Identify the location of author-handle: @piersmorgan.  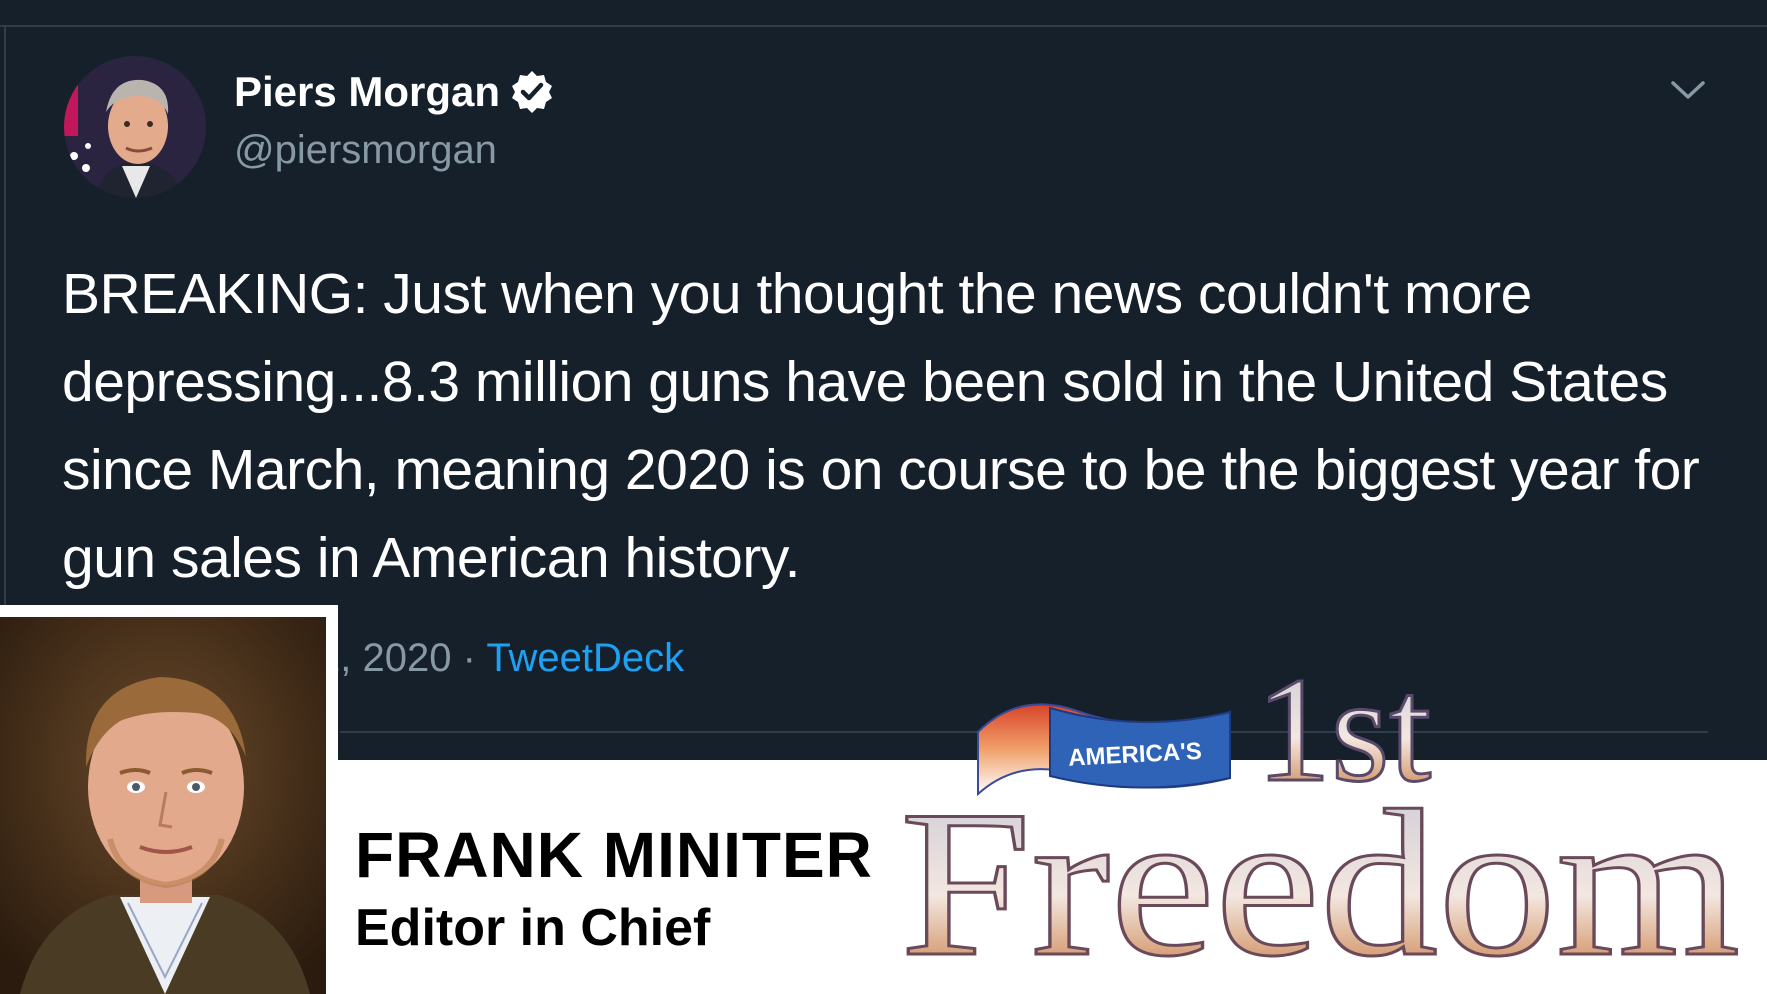
(365, 150).